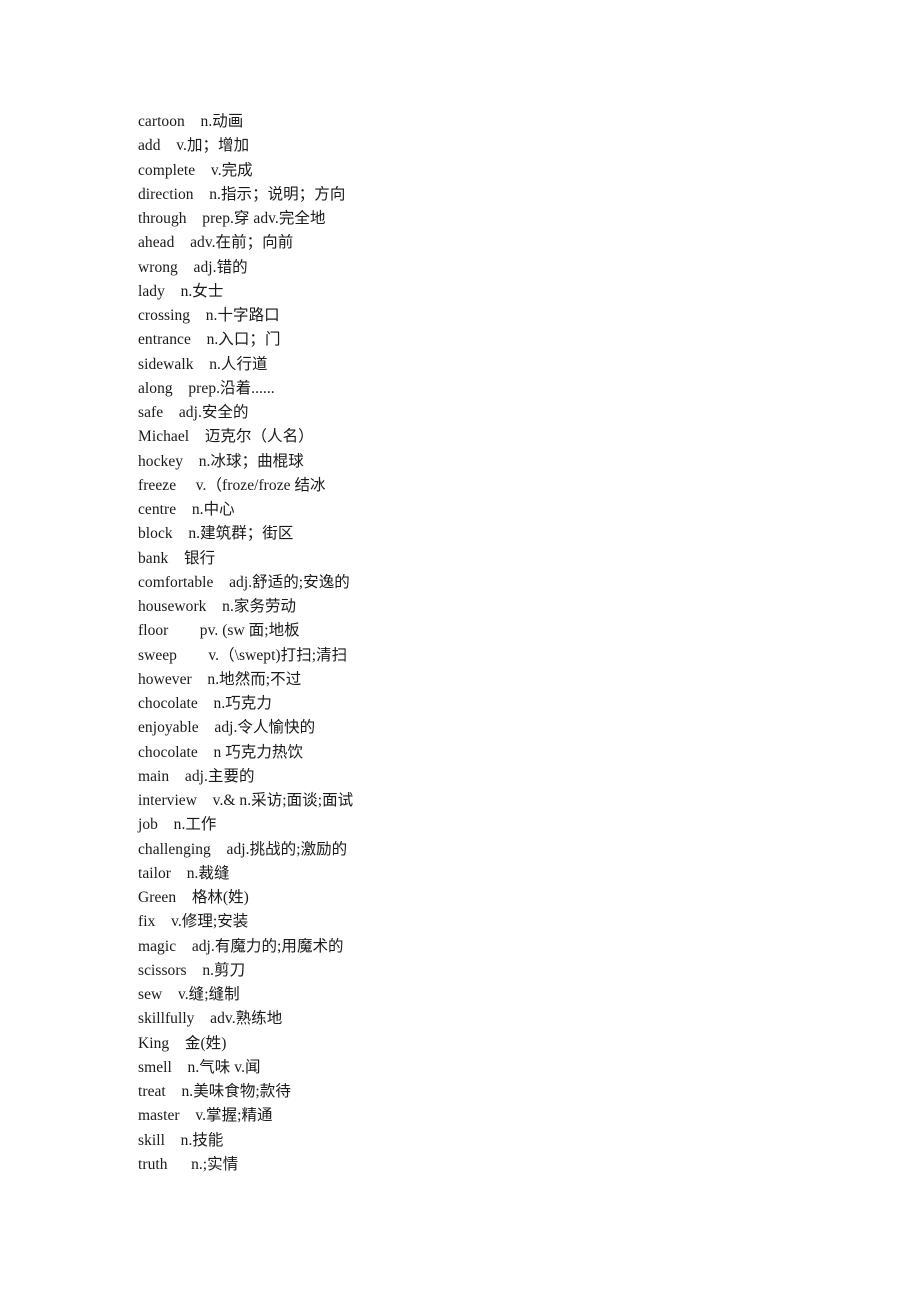  What do you see at coordinates (188, 1164) in the screenshot?
I see `vocabulary-entry: truth n.;实情` at bounding box center [188, 1164].